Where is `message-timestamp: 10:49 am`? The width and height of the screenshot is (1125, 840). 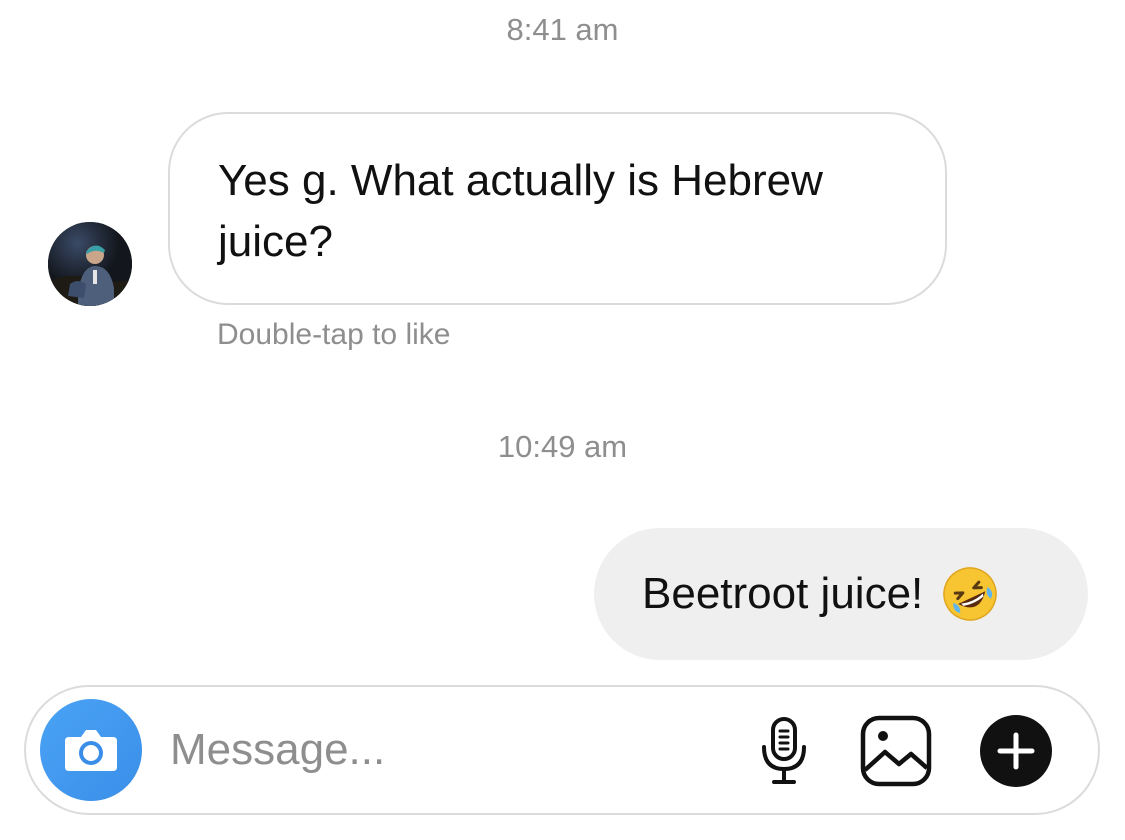
message-timestamp: 10:49 am is located at coordinates (562, 446).